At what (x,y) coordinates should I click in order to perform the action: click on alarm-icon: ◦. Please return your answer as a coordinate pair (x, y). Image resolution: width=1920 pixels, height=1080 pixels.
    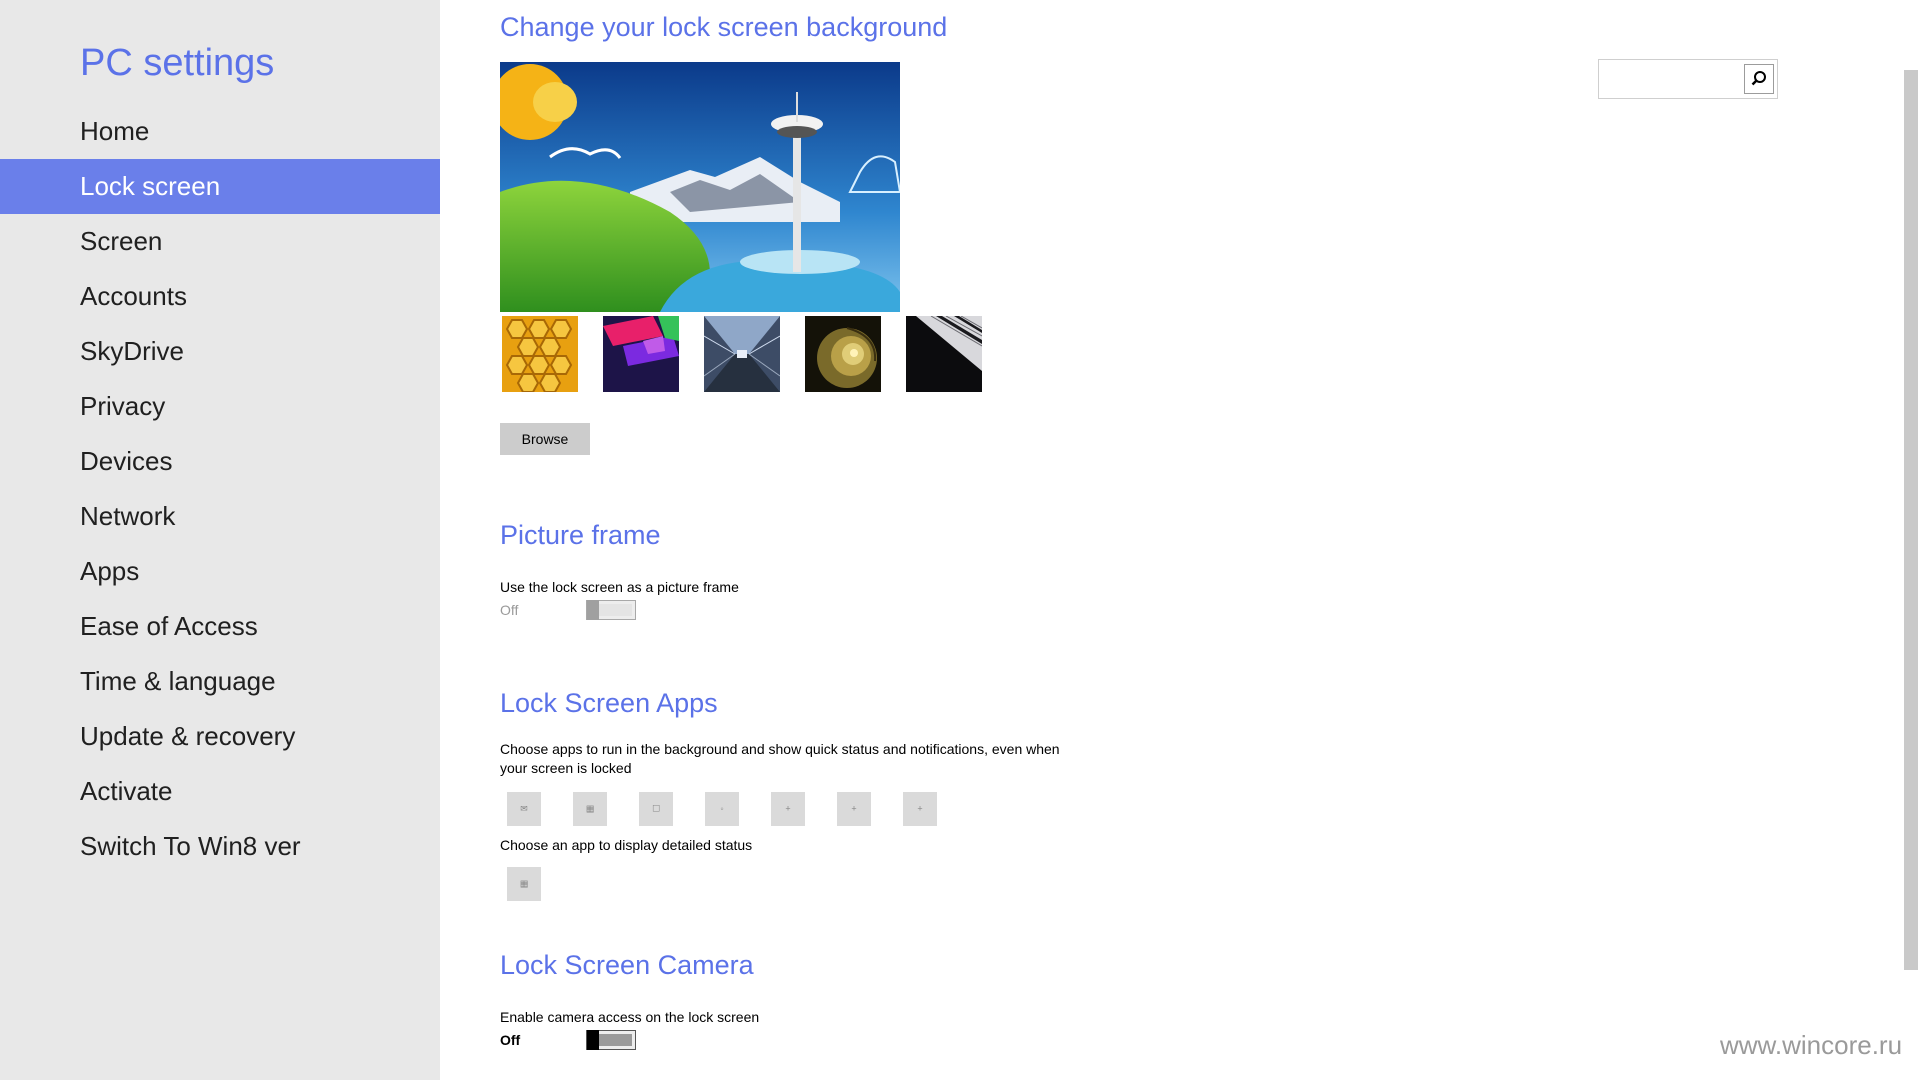
    Looking at the image, I should click on (722, 808).